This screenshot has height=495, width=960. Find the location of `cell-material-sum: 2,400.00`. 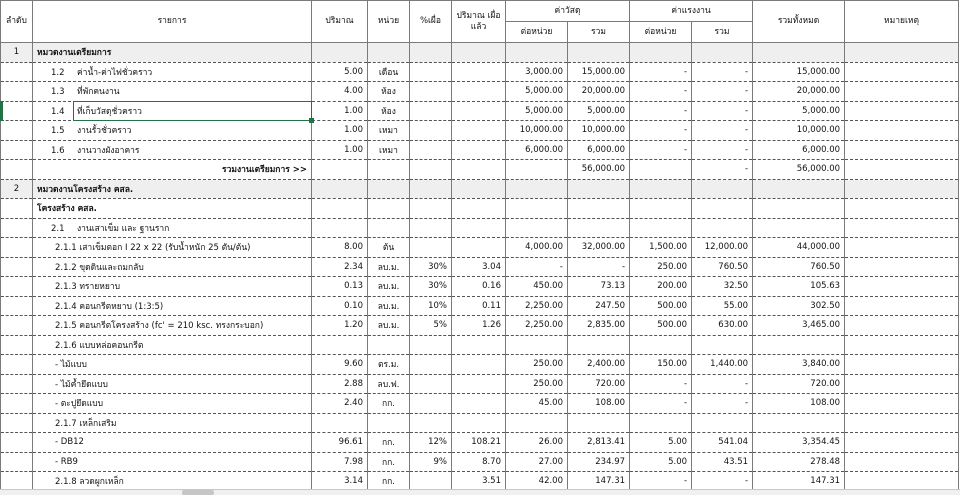

cell-material-sum: 2,400.00 is located at coordinates (598, 364).